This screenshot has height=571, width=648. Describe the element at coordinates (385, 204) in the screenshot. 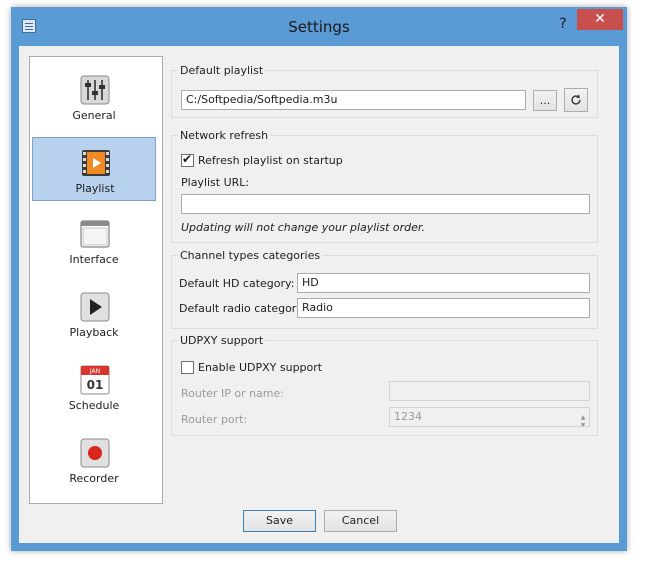

I see `playlist-url-input` at that location.